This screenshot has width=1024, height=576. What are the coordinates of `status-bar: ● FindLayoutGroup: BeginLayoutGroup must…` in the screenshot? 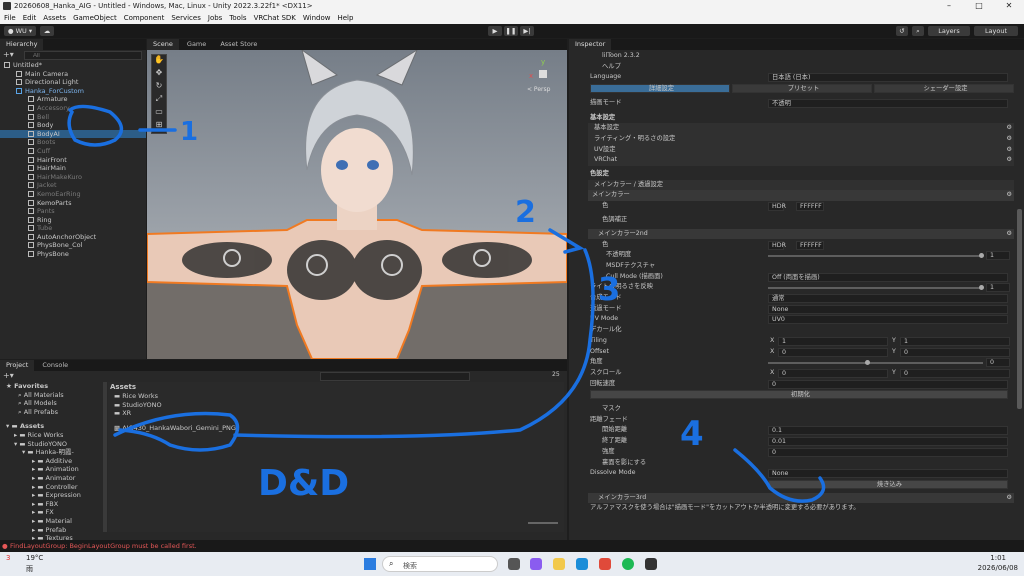 It's located at (512, 546).